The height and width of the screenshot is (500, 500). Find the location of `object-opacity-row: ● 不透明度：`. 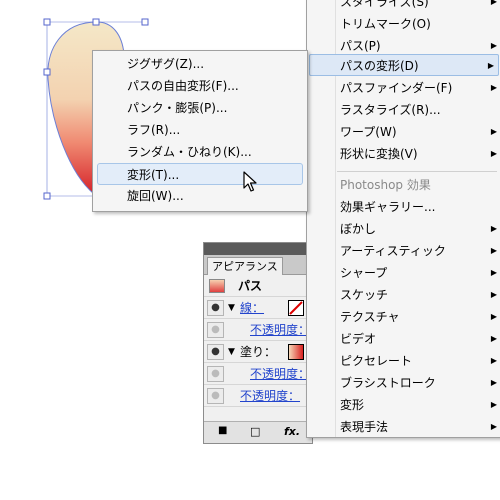

object-opacity-row: ● 不透明度： is located at coordinates (258, 396).